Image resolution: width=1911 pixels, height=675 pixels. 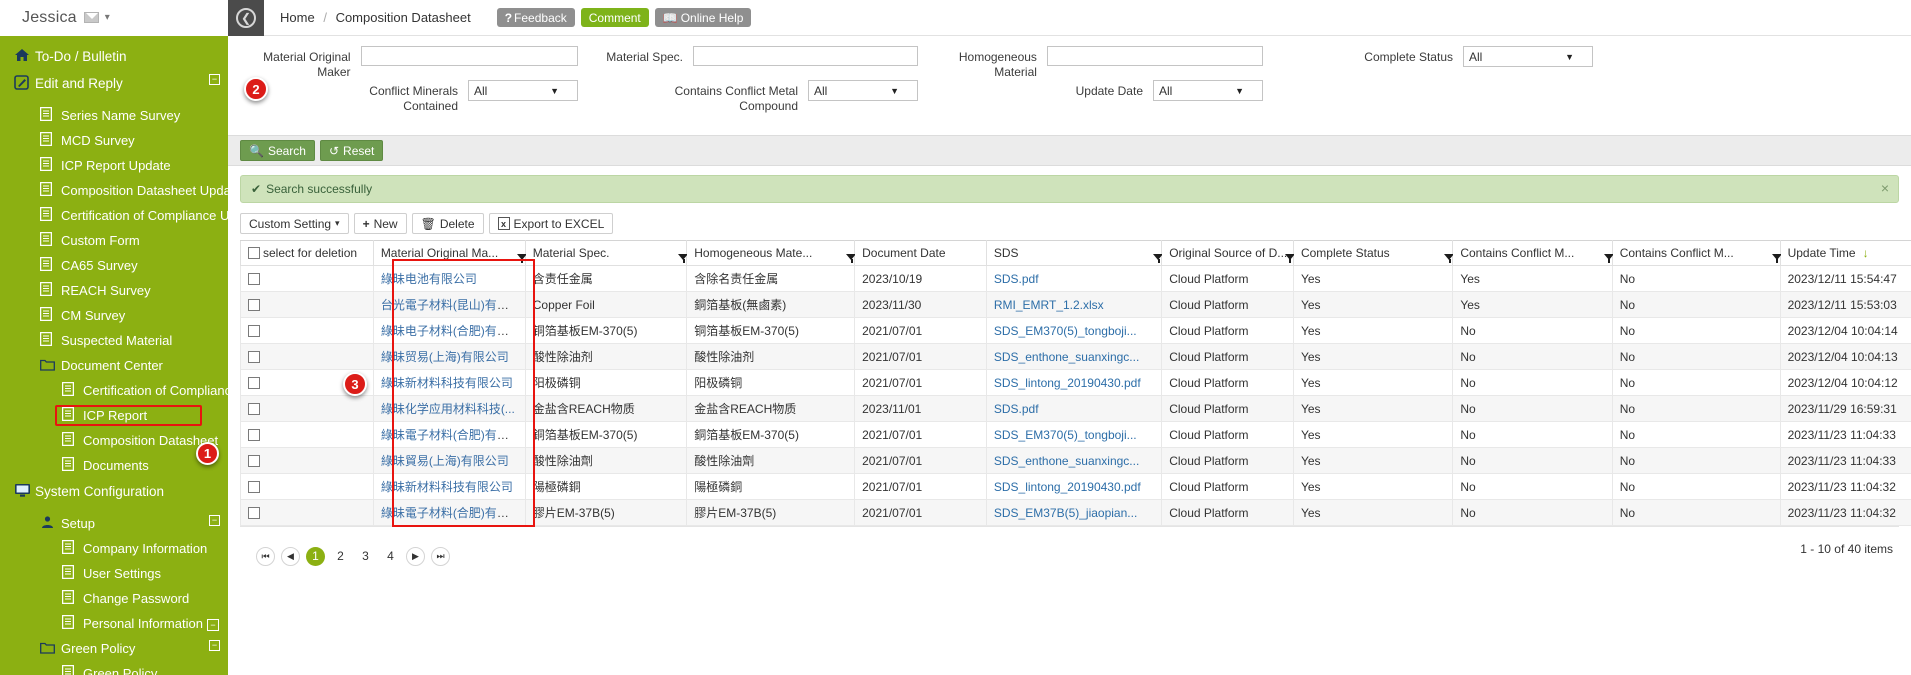 What do you see at coordinates (297, 17) in the screenshot?
I see `breadcrumb-home: Home` at bounding box center [297, 17].